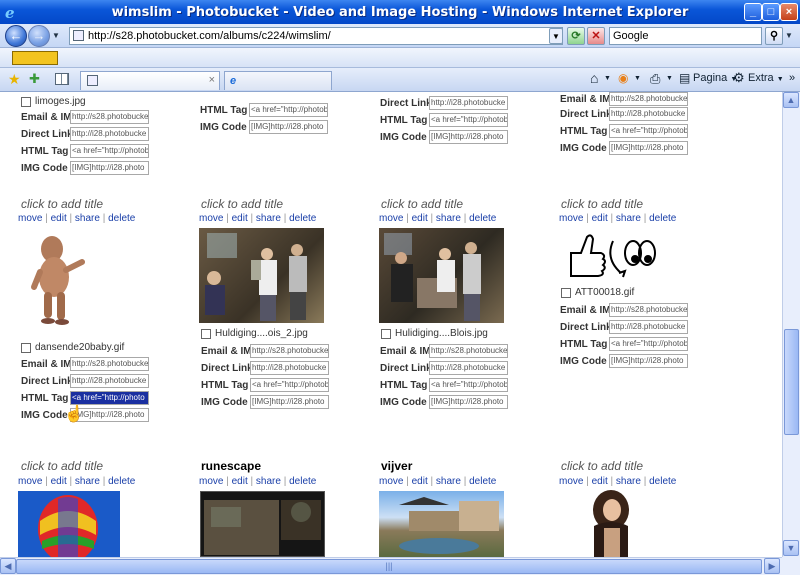 The image size is (800, 575). Describe the element at coordinates (57, 279) in the screenshot. I see `dancing-baby-image` at that location.